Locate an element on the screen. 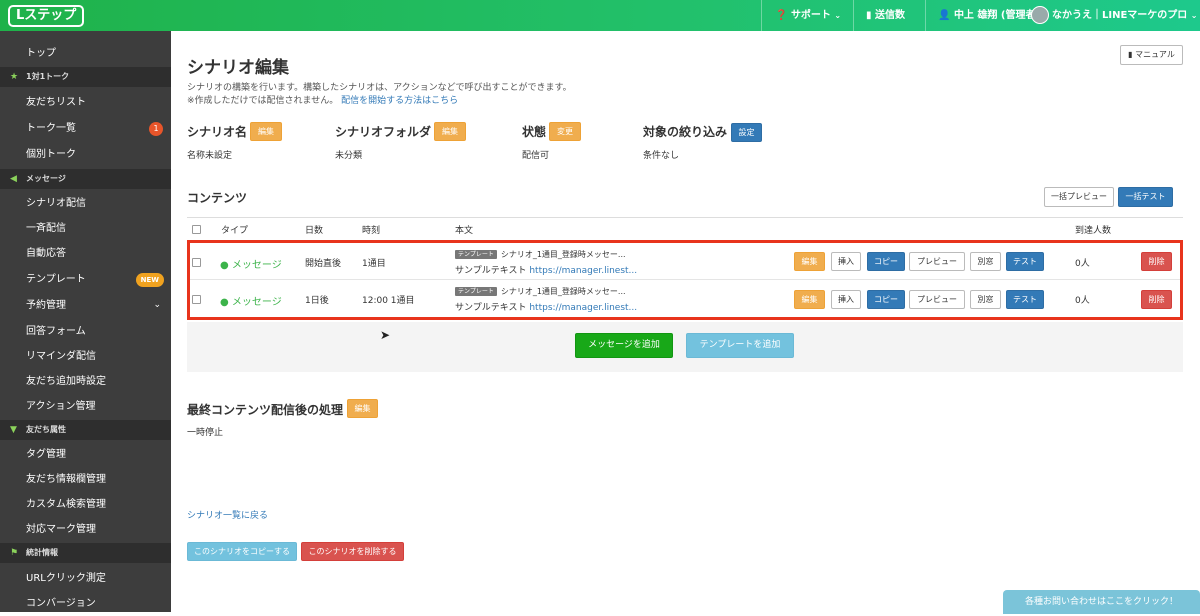 The height and width of the screenshot is (616, 1200). sidebar-item-custom-search: カスタム検索管理 is located at coordinates (85, 504).